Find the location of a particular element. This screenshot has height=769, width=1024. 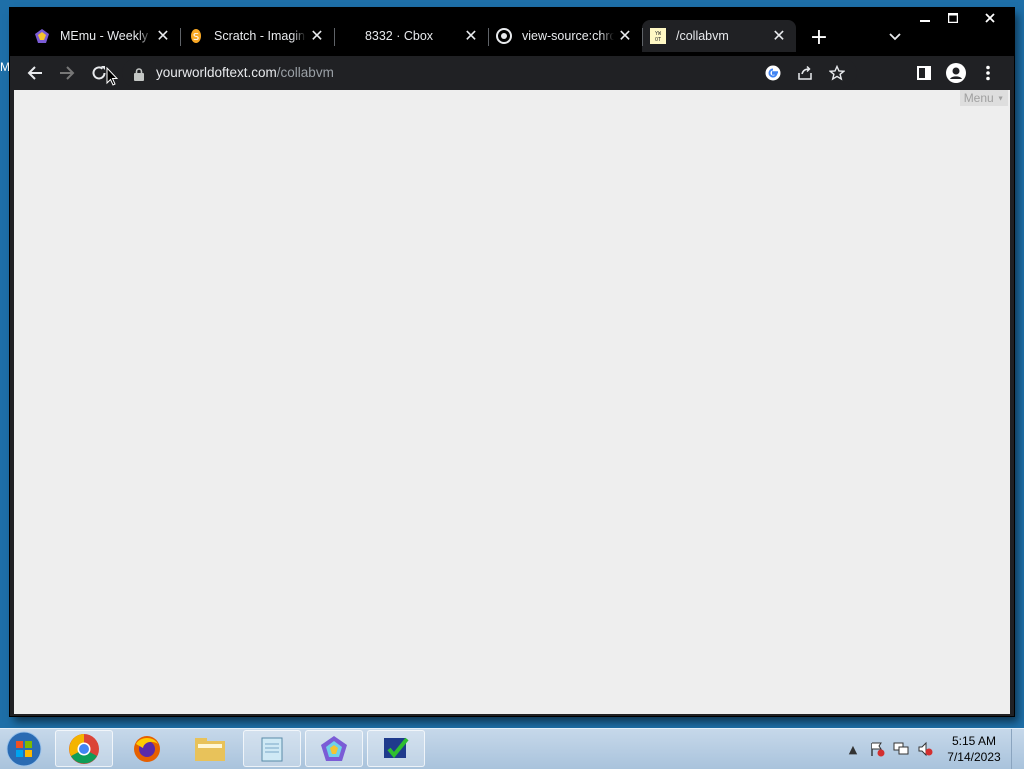

action-center-flag-icon is located at coordinates (877, 749).